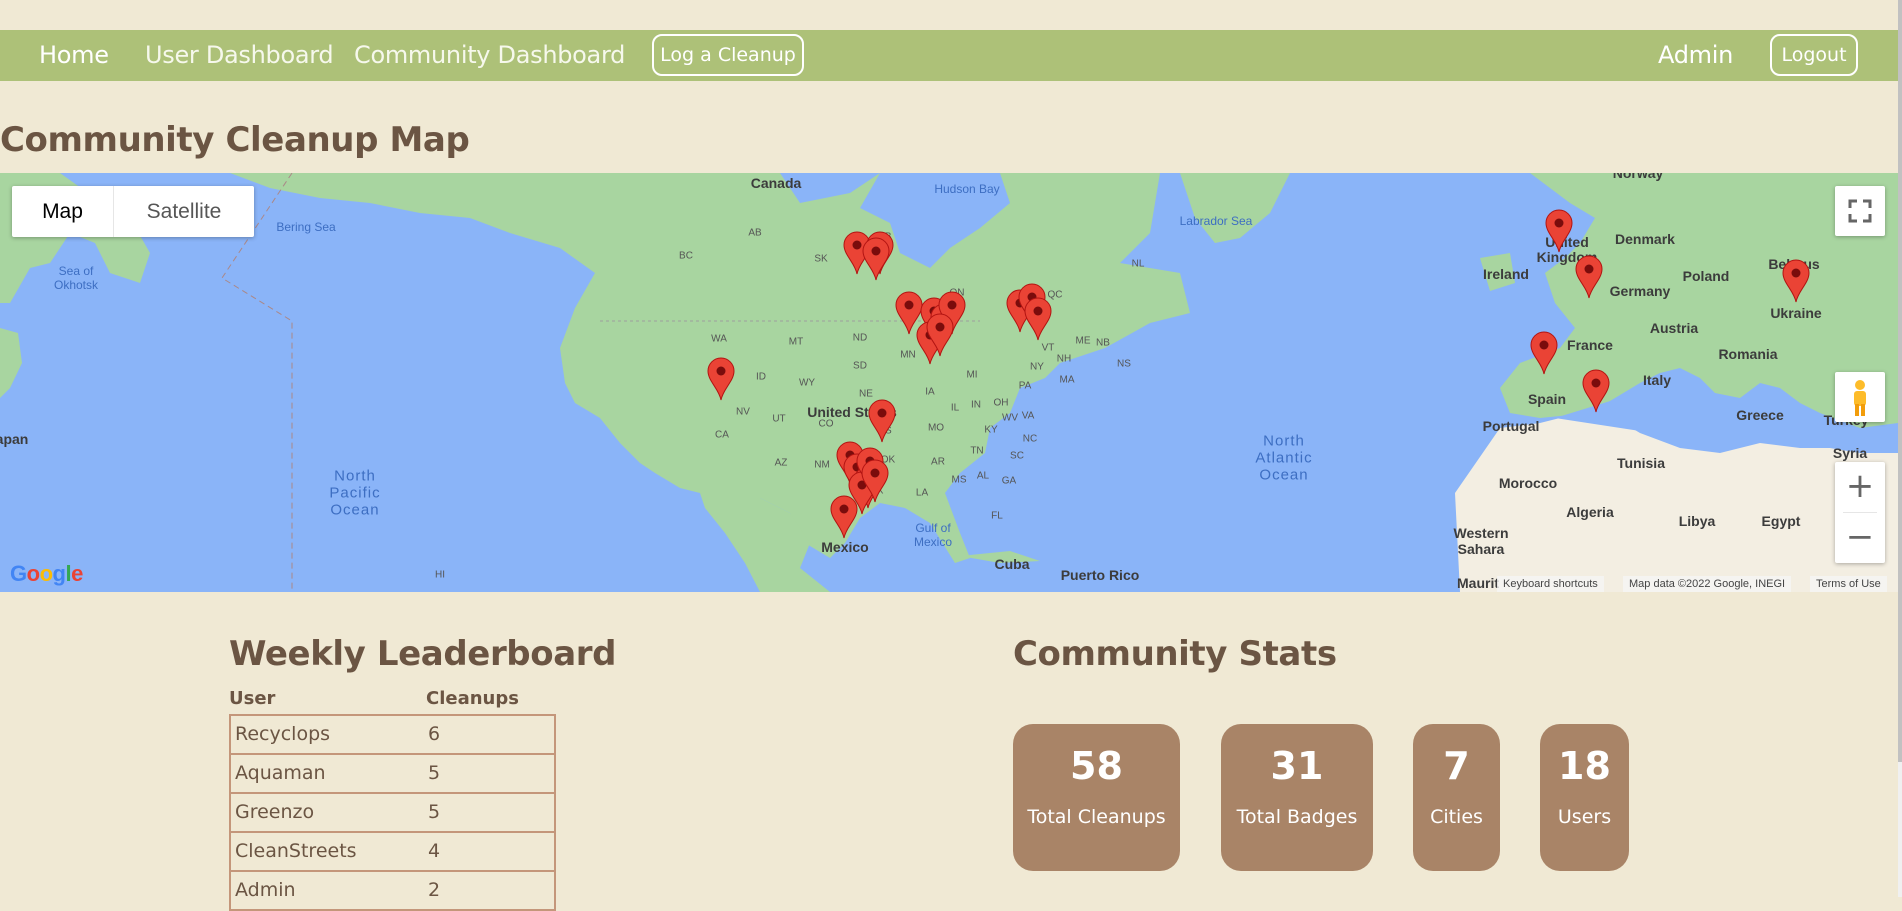 This screenshot has height=911, width=1902. I want to click on map-state-label: AB, so click(755, 233).